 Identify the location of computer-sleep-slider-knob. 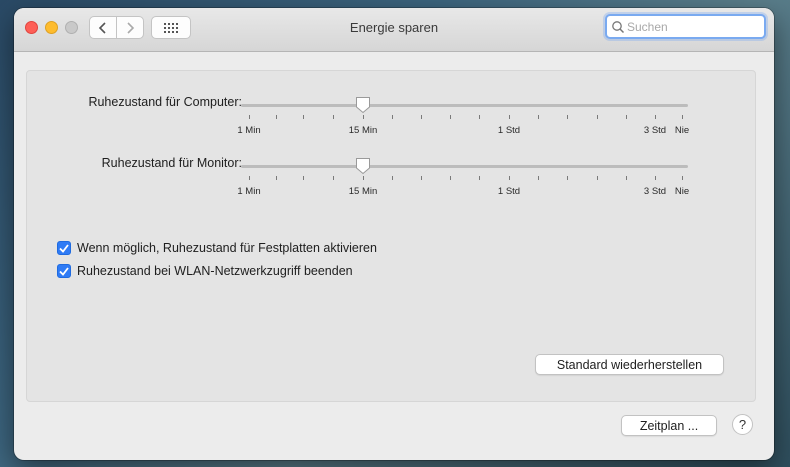
(363, 105).